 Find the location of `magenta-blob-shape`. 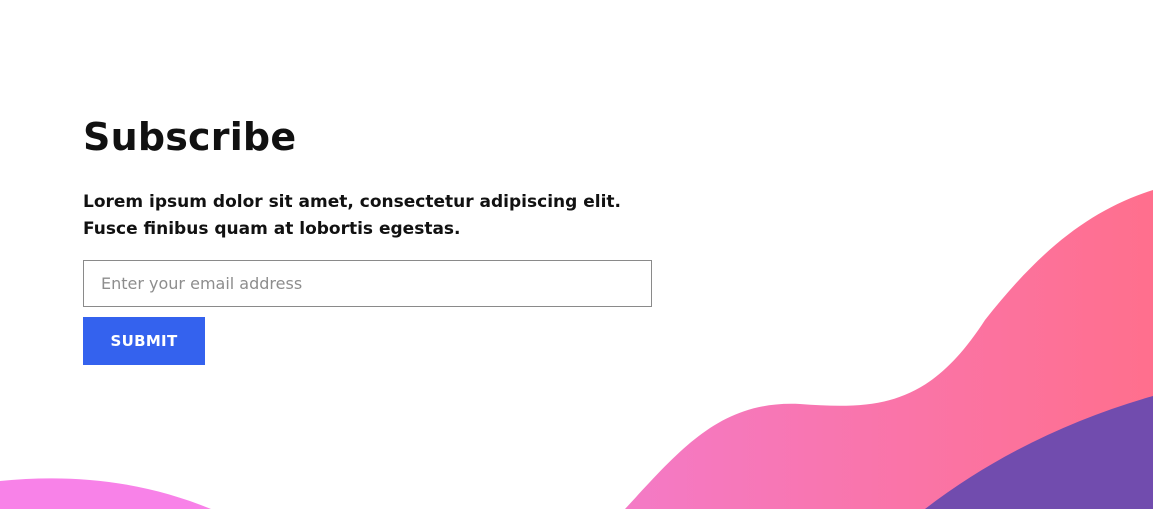

magenta-blob-shape is located at coordinates (105, 493).